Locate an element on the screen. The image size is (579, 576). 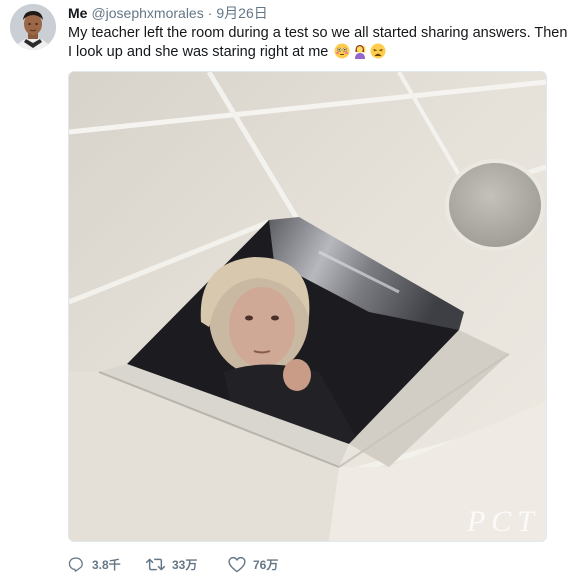
user-handle: @josephxmorales is located at coordinates (147, 13).